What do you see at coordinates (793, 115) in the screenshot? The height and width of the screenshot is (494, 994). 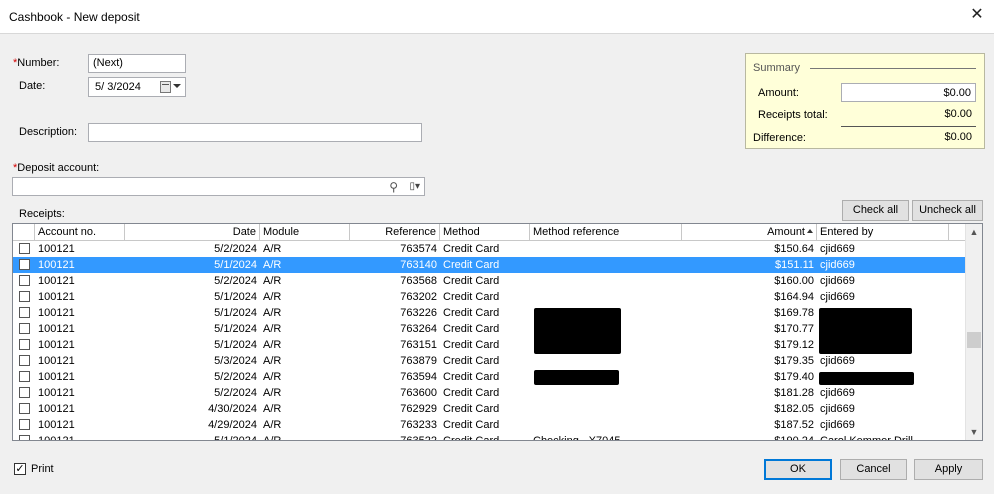 I see `summary-receipts-total-label: Receipts total:` at bounding box center [793, 115].